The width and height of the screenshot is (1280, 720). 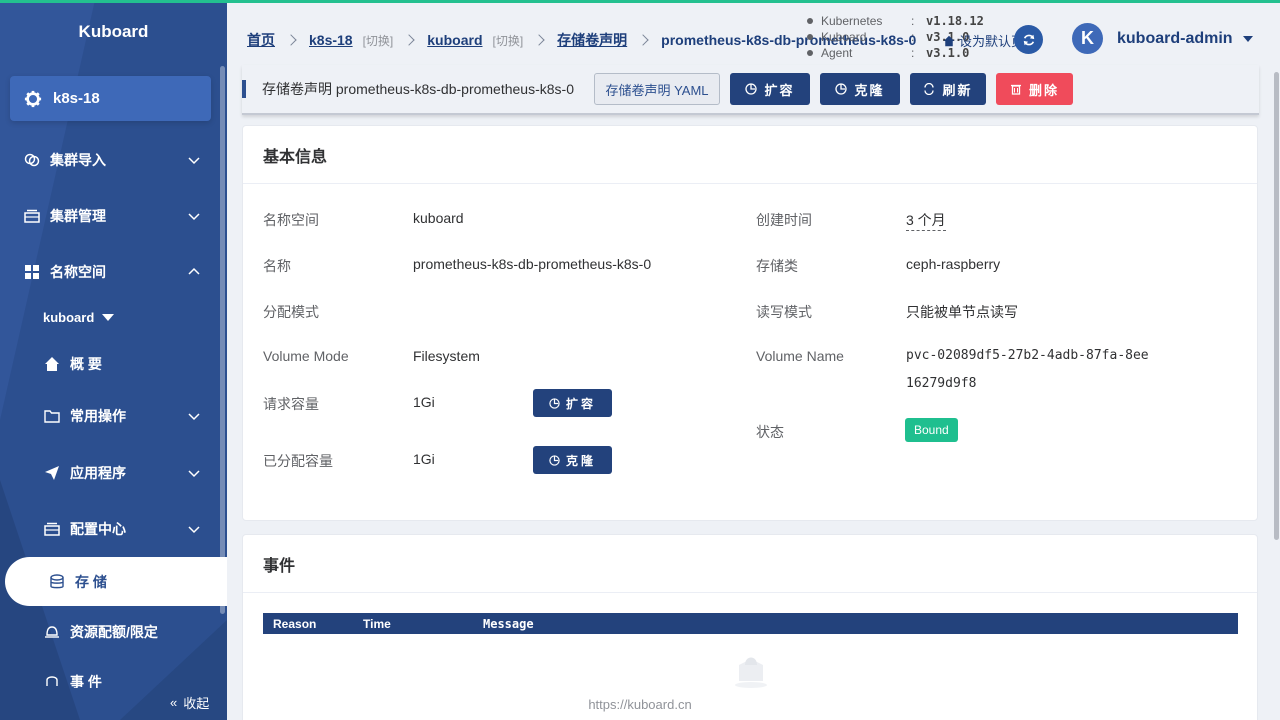 What do you see at coordinates (777, 266) in the screenshot?
I see `field-label: 存储类` at bounding box center [777, 266].